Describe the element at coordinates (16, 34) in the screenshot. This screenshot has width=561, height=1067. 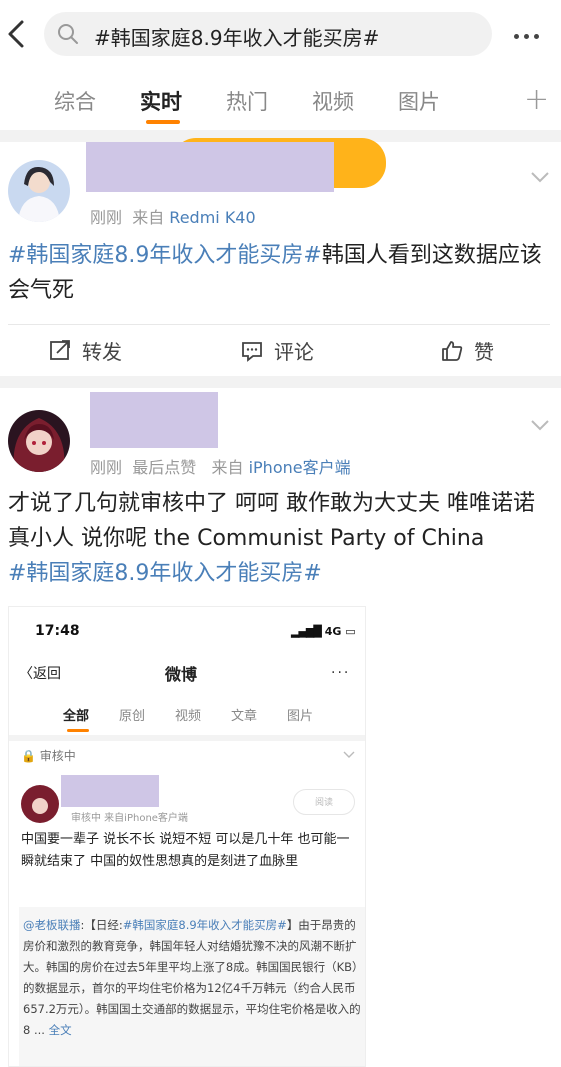
I see `back-icon` at that location.